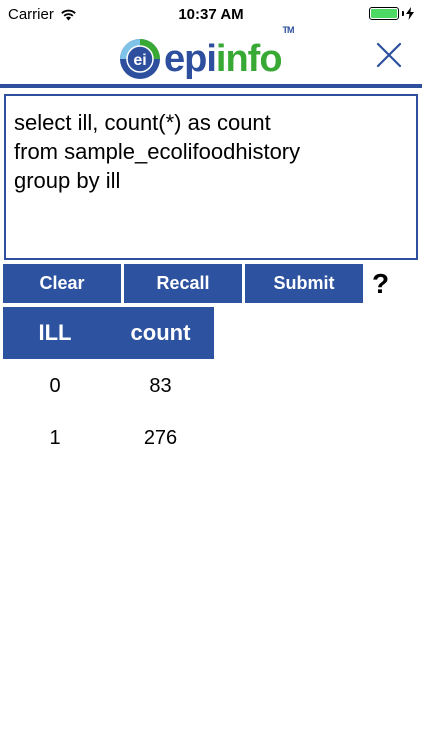 This screenshot has width=422, height=750. Describe the element at coordinates (288, 30) in the screenshot. I see `logo-trademark: TM` at that location.